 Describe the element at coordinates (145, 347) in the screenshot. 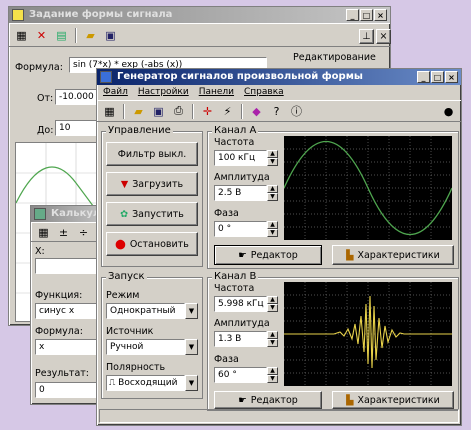

I see `source-value: Ручной` at that location.